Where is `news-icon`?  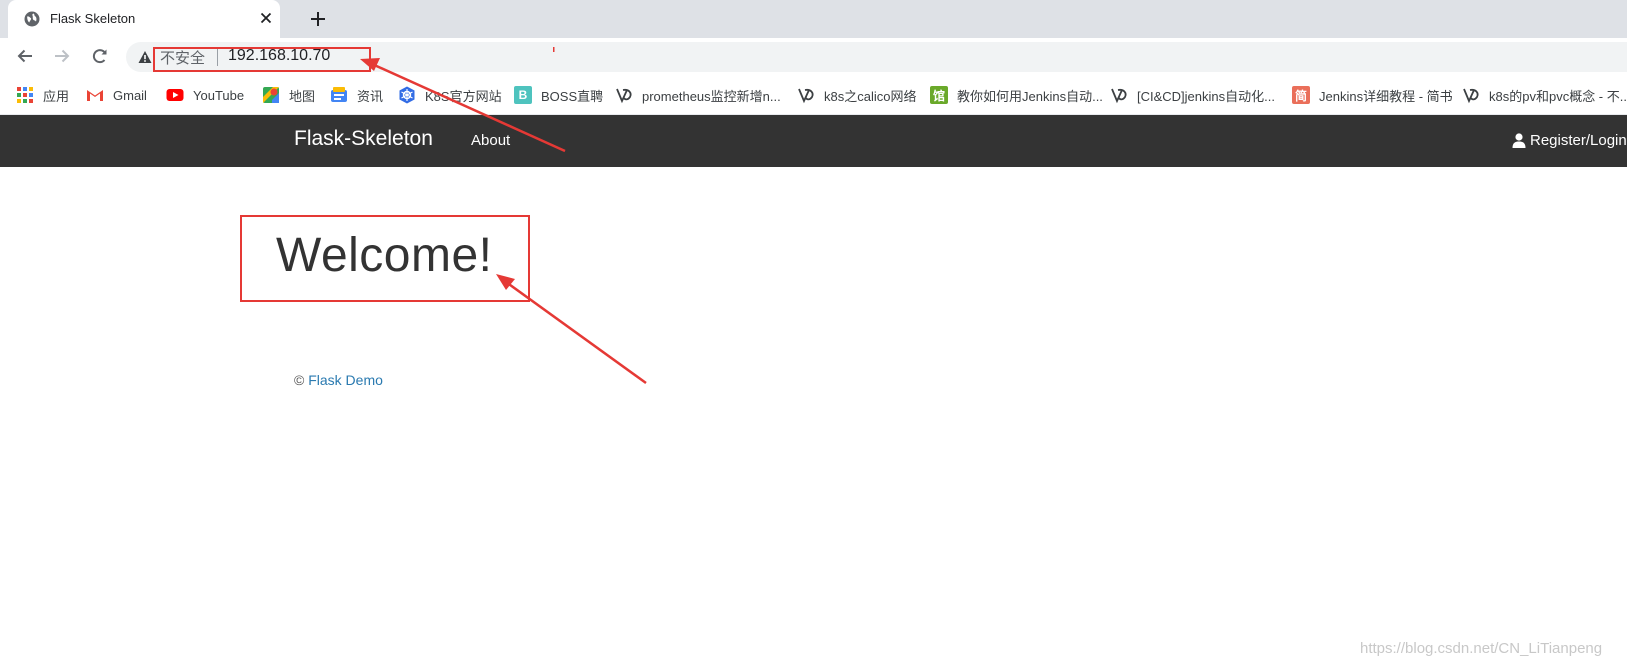
news-icon is located at coordinates (339, 94).